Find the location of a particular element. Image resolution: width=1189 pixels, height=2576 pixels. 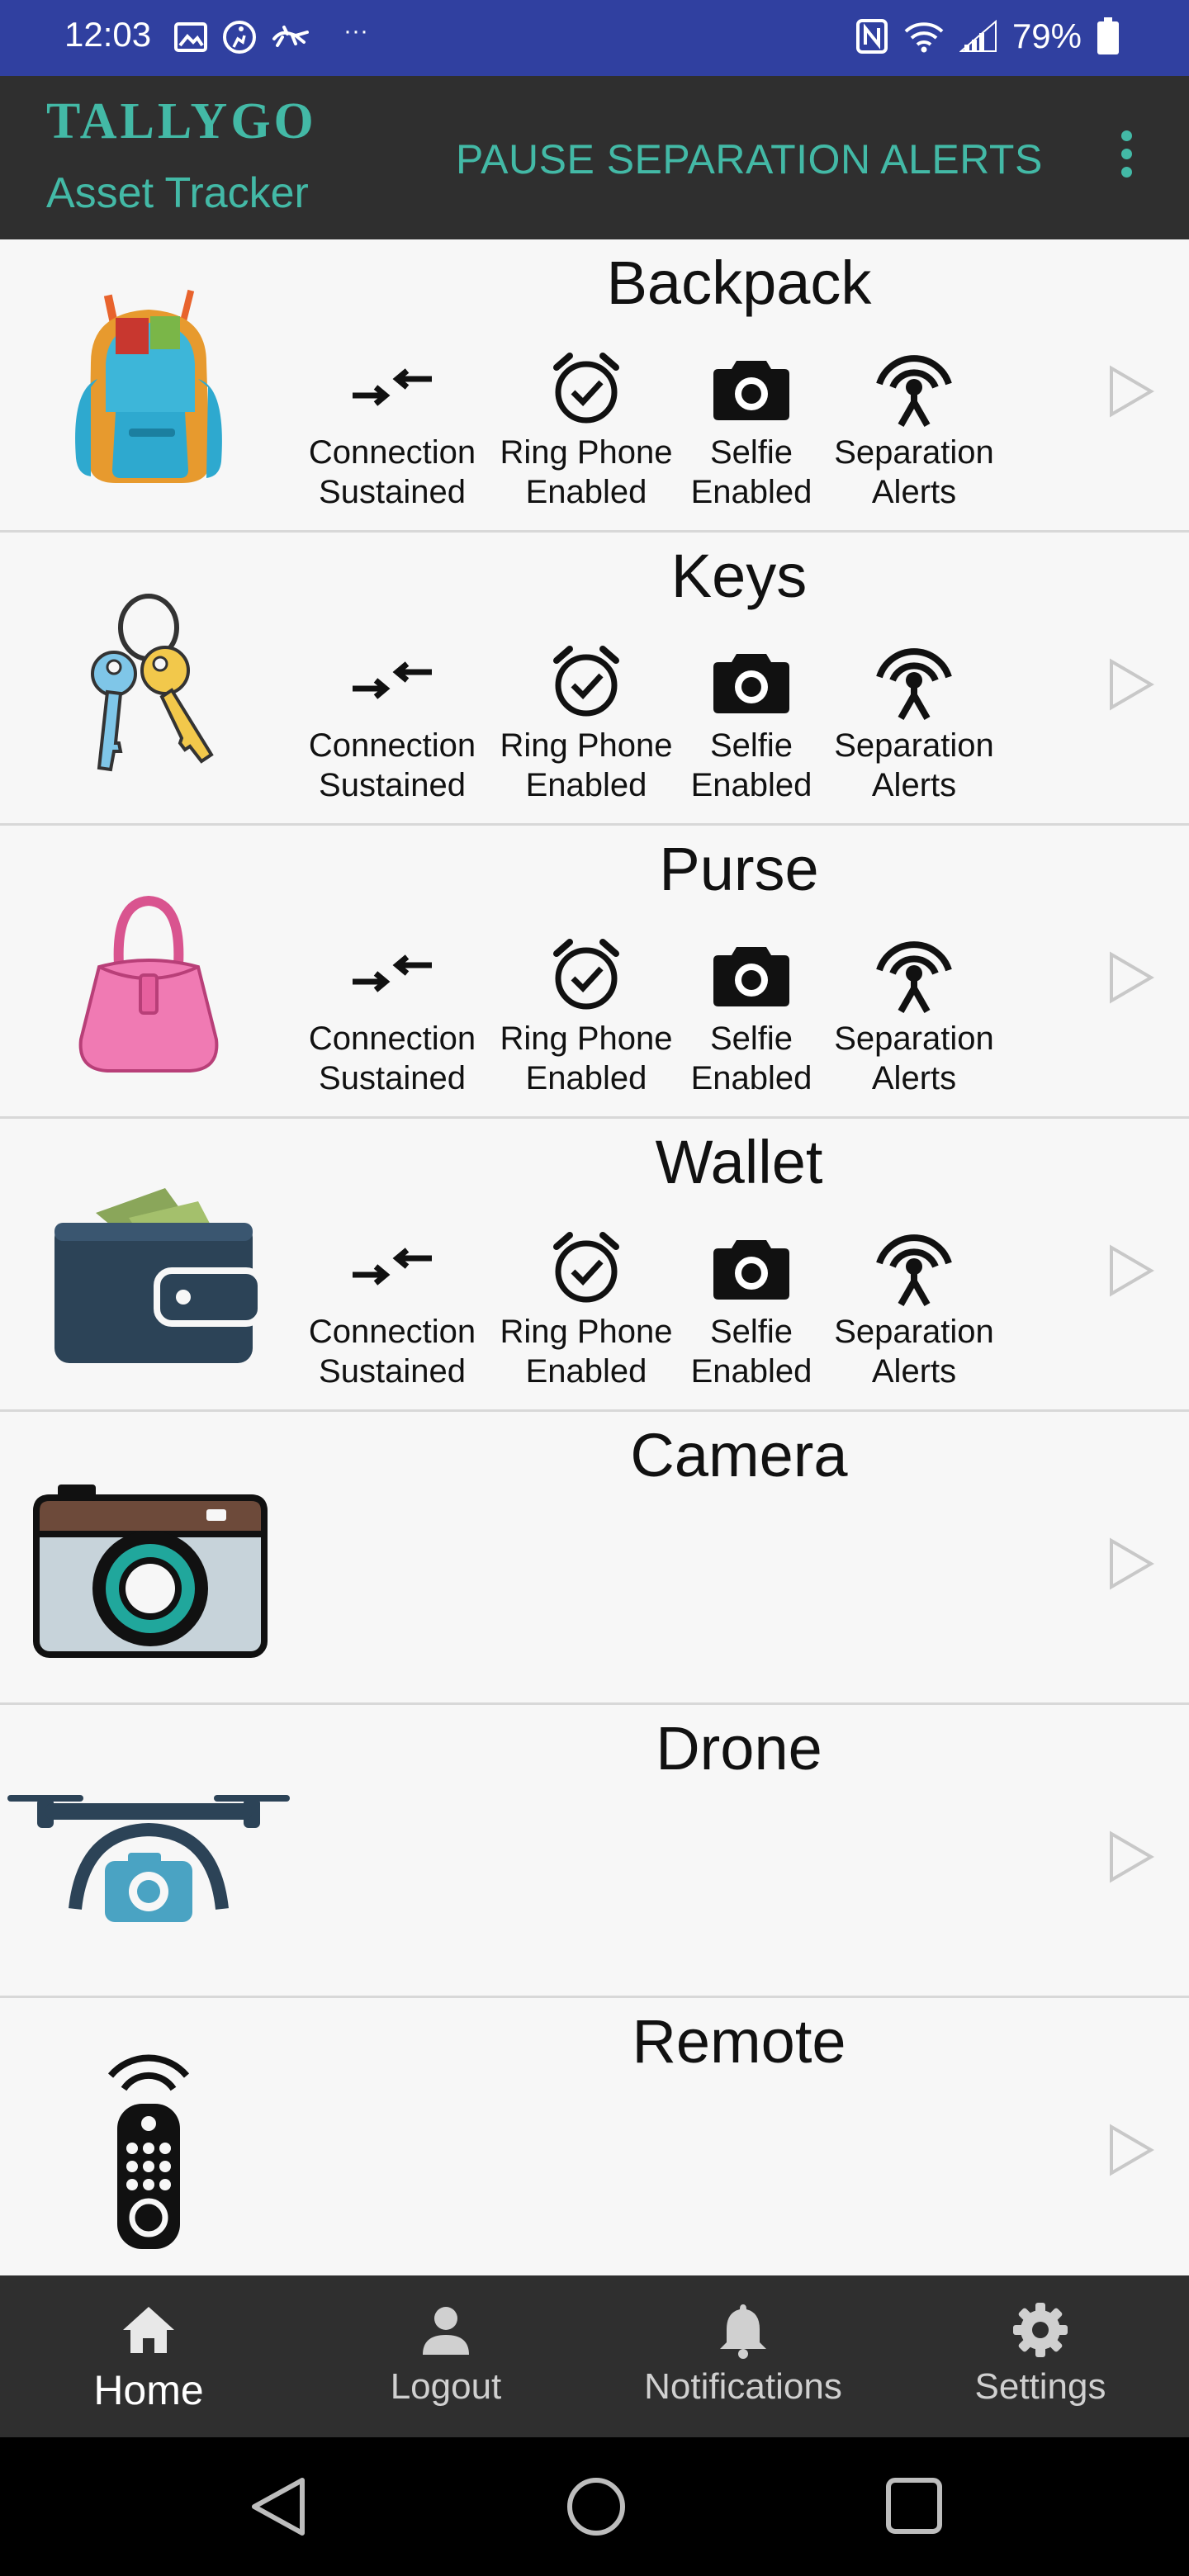

nav-settings: Settings is located at coordinates (1040, 2352).